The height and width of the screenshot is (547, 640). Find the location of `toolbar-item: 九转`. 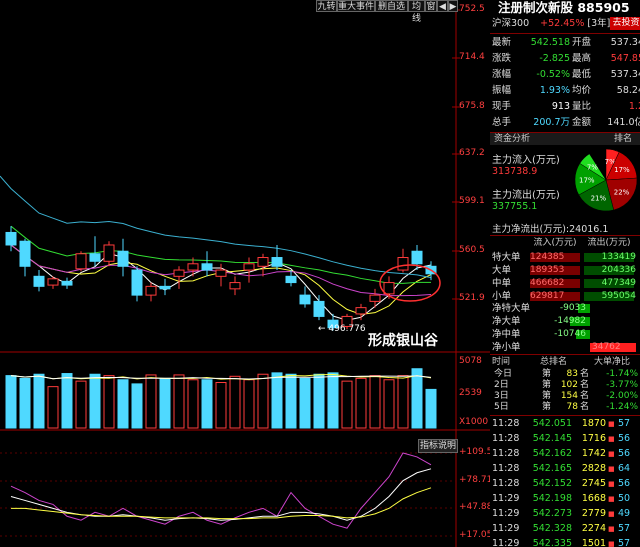

toolbar-item: 九转 is located at coordinates (326, 6).